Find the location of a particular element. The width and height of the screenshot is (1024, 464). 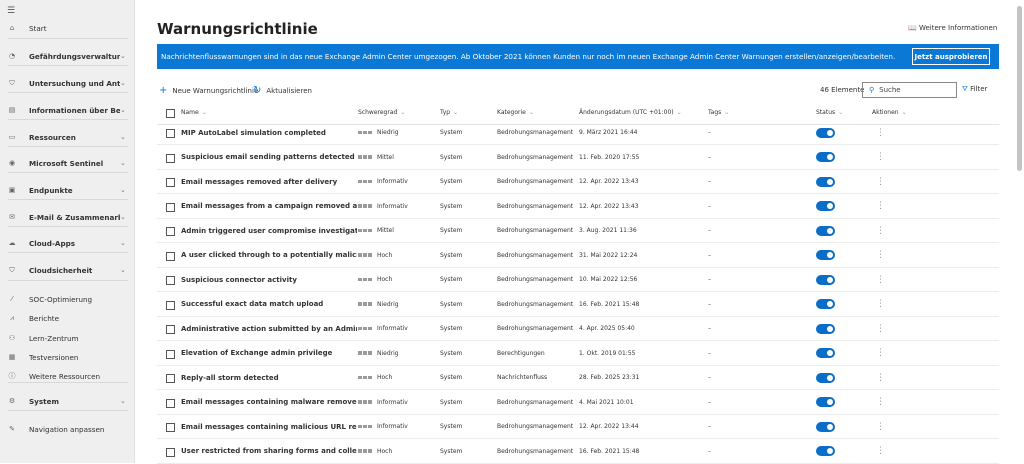

sidebar-item-informationen-über-bedrohungen: ▤Informationen über Bedrohungen⌄ is located at coordinates (67, 110).